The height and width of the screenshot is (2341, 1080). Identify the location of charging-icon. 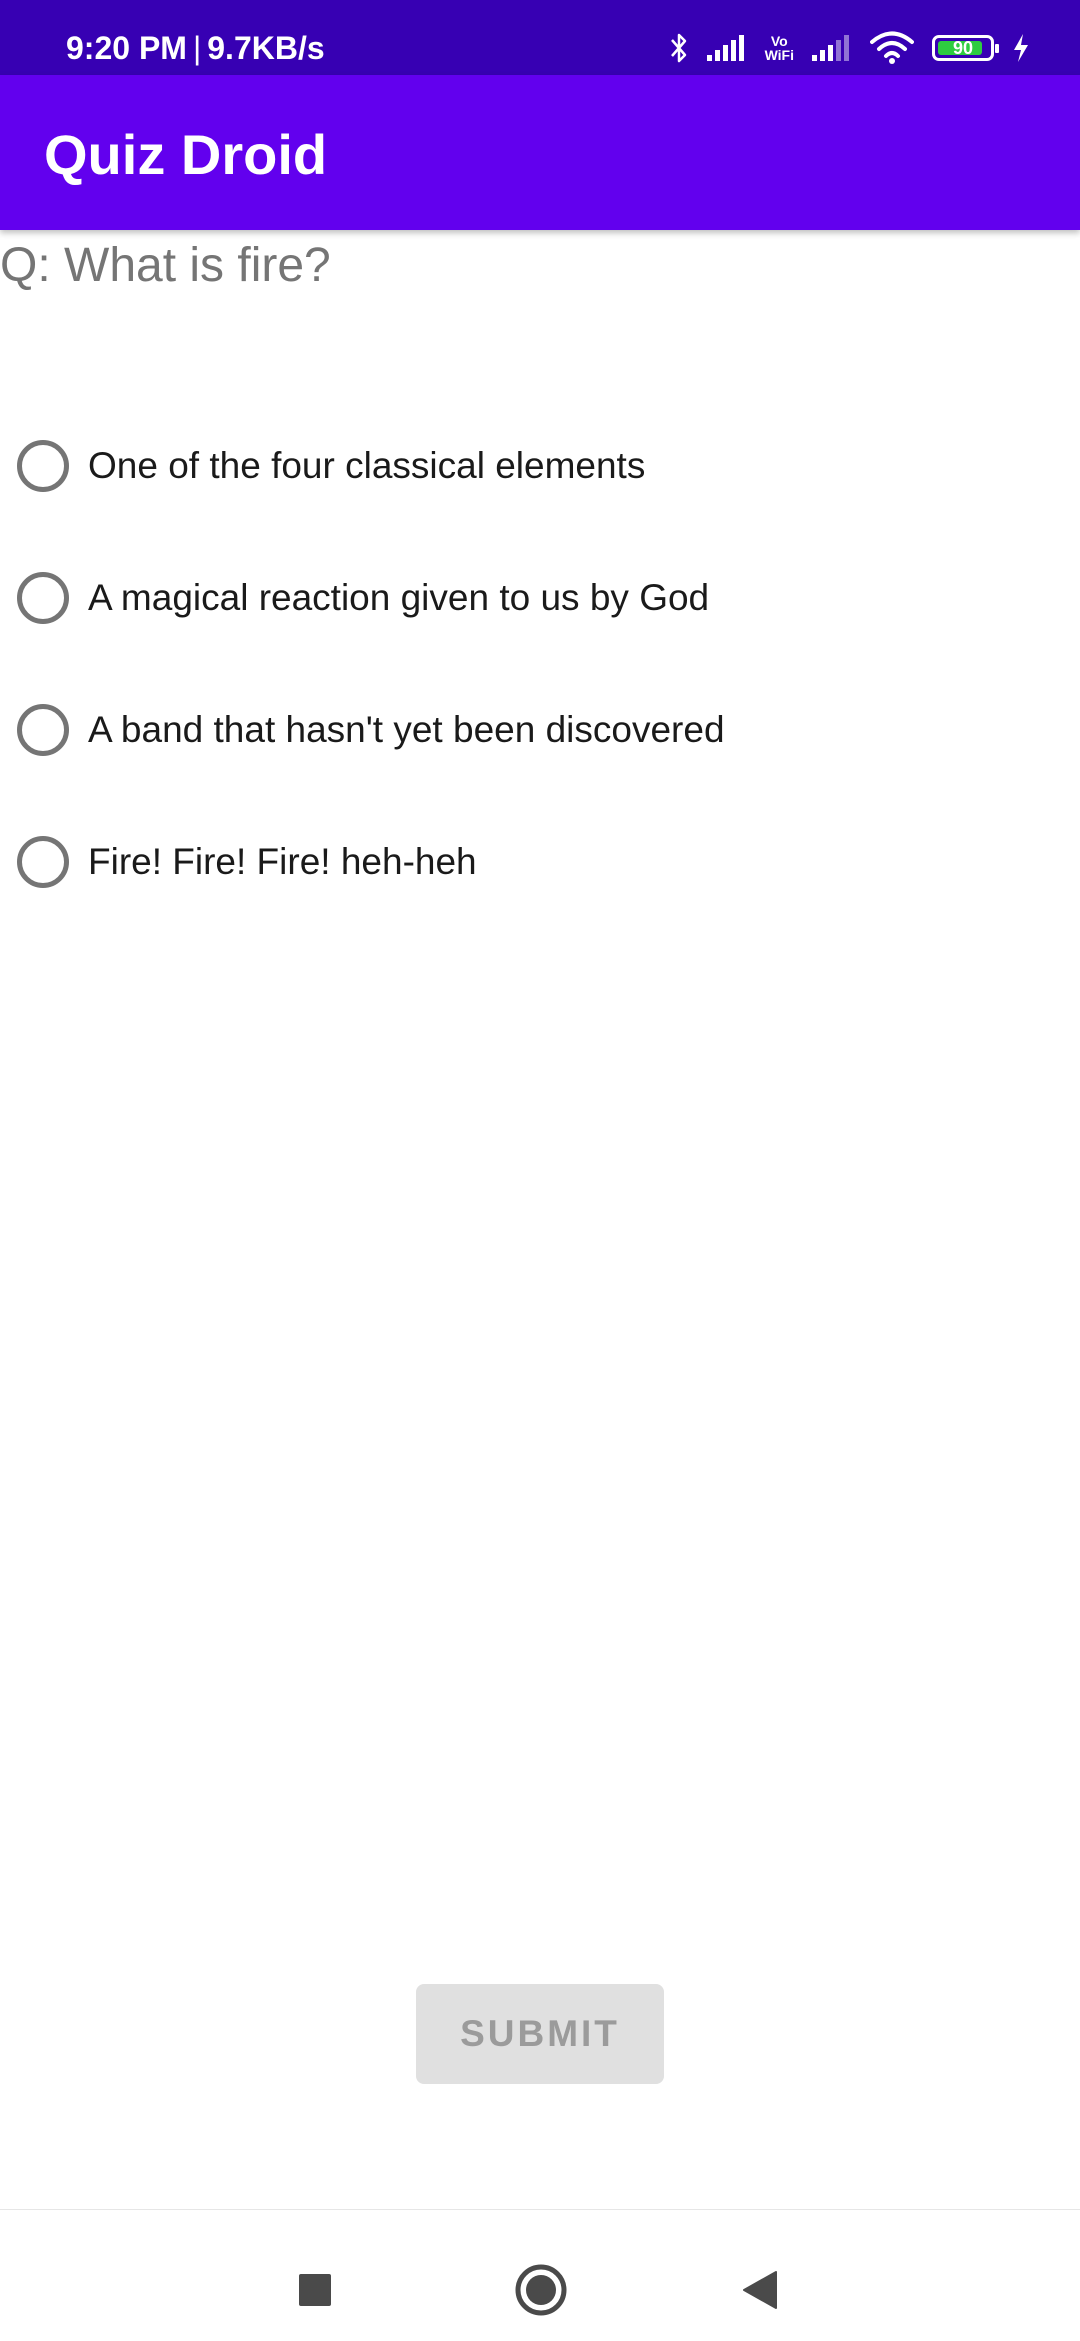
(1021, 48).